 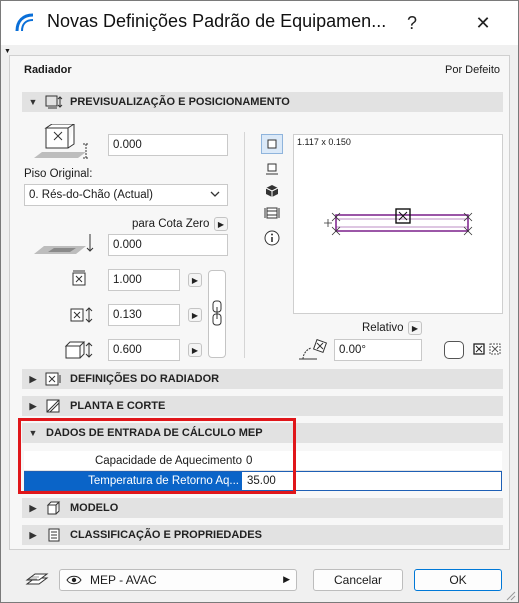 I want to click on layer-value: MEP - AVAC, so click(x=123, y=580).